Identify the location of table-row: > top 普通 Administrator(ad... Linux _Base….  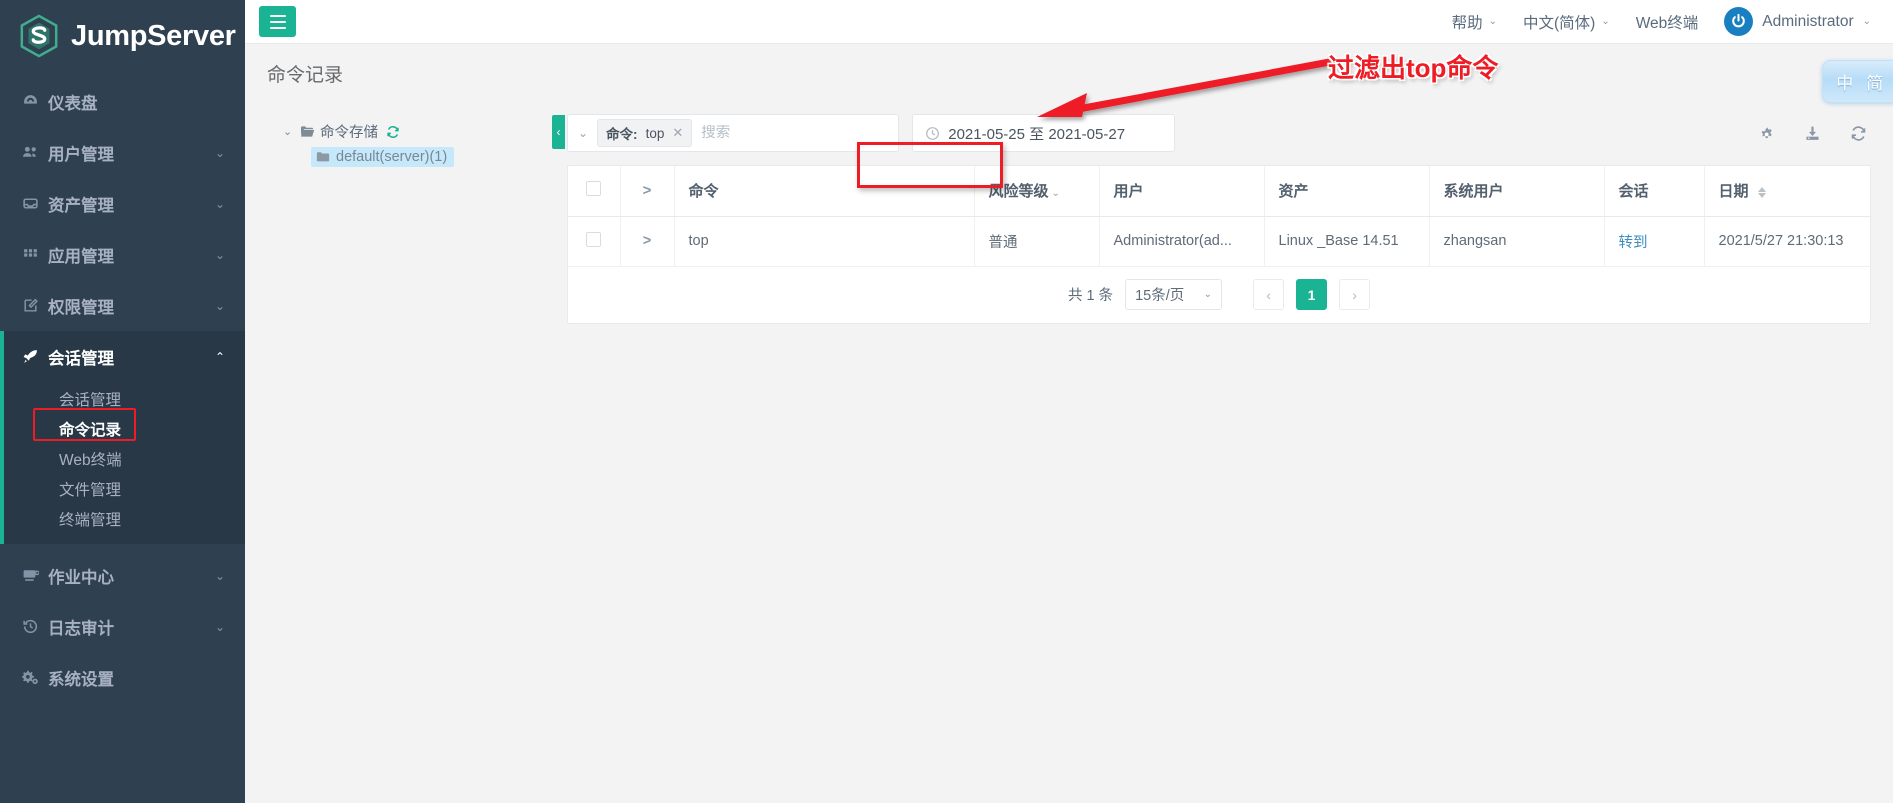
(1219, 241).